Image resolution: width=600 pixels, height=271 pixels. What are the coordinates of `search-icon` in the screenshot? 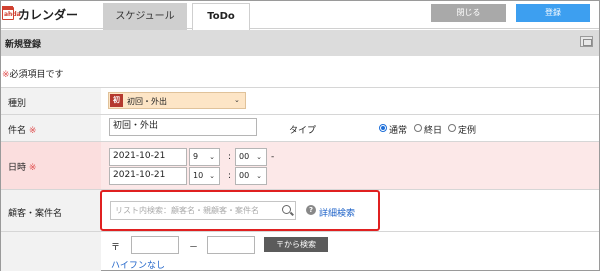 It's located at (286, 209).